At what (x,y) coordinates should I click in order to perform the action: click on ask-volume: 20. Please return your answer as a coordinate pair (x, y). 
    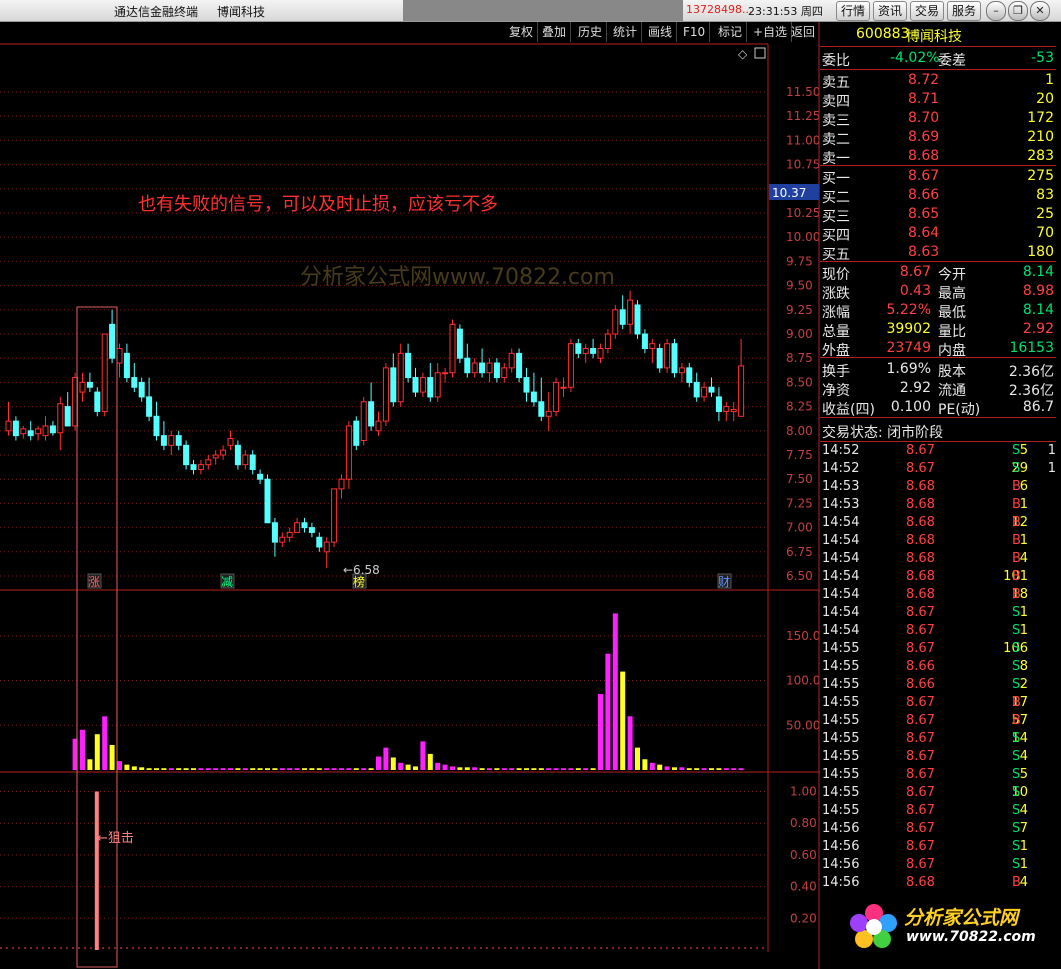
    Looking at the image, I should click on (1045, 99).